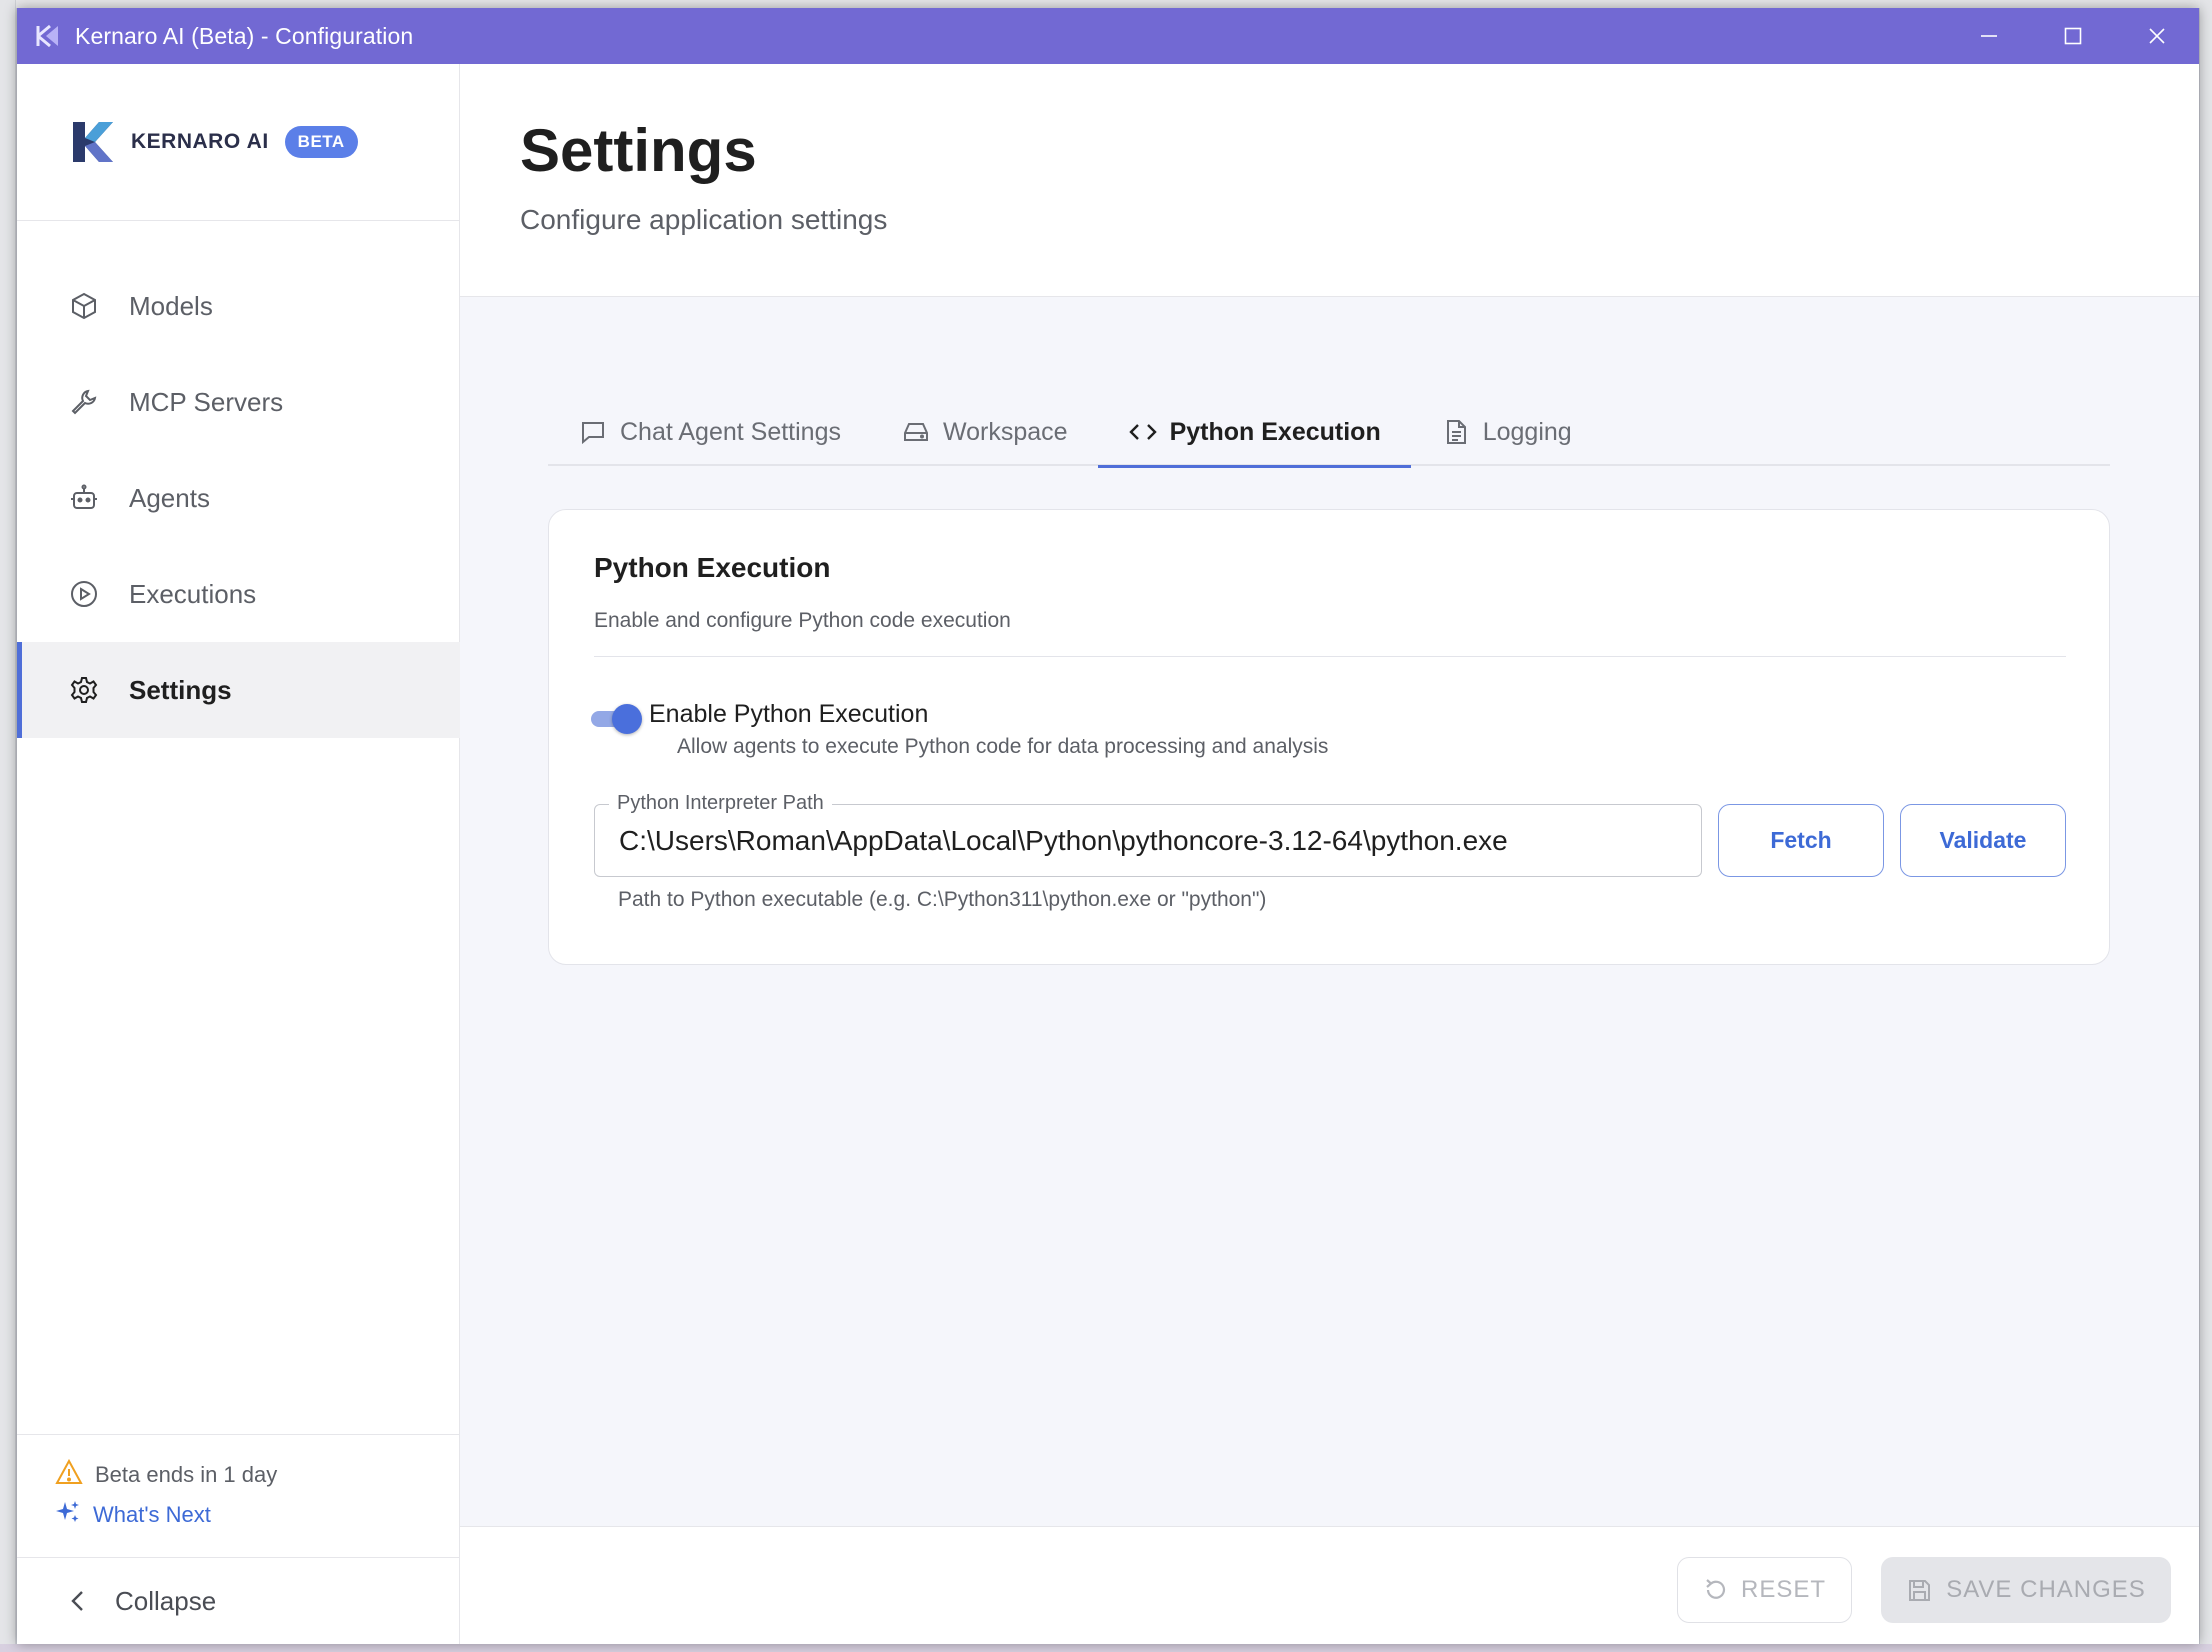  I want to click on tab-workspace: Workspace, so click(984, 432).